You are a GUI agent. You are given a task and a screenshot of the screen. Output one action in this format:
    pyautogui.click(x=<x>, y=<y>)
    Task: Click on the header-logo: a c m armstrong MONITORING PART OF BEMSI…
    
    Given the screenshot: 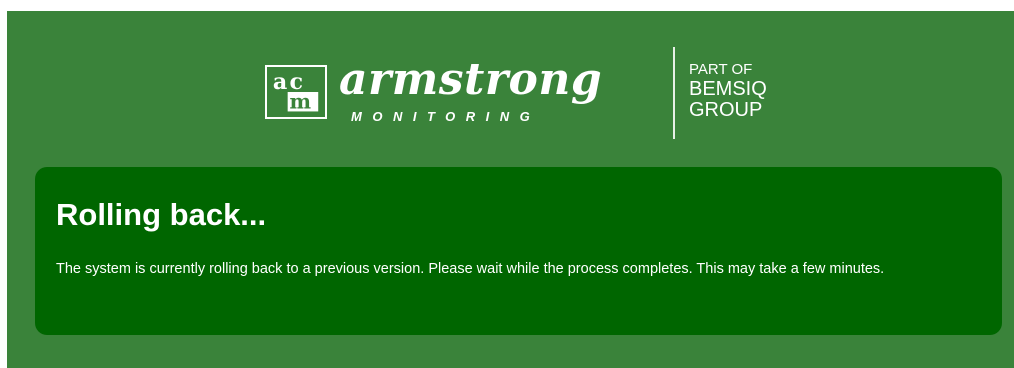 What is the action you would take?
    pyautogui.click(x=525, y=93)
    